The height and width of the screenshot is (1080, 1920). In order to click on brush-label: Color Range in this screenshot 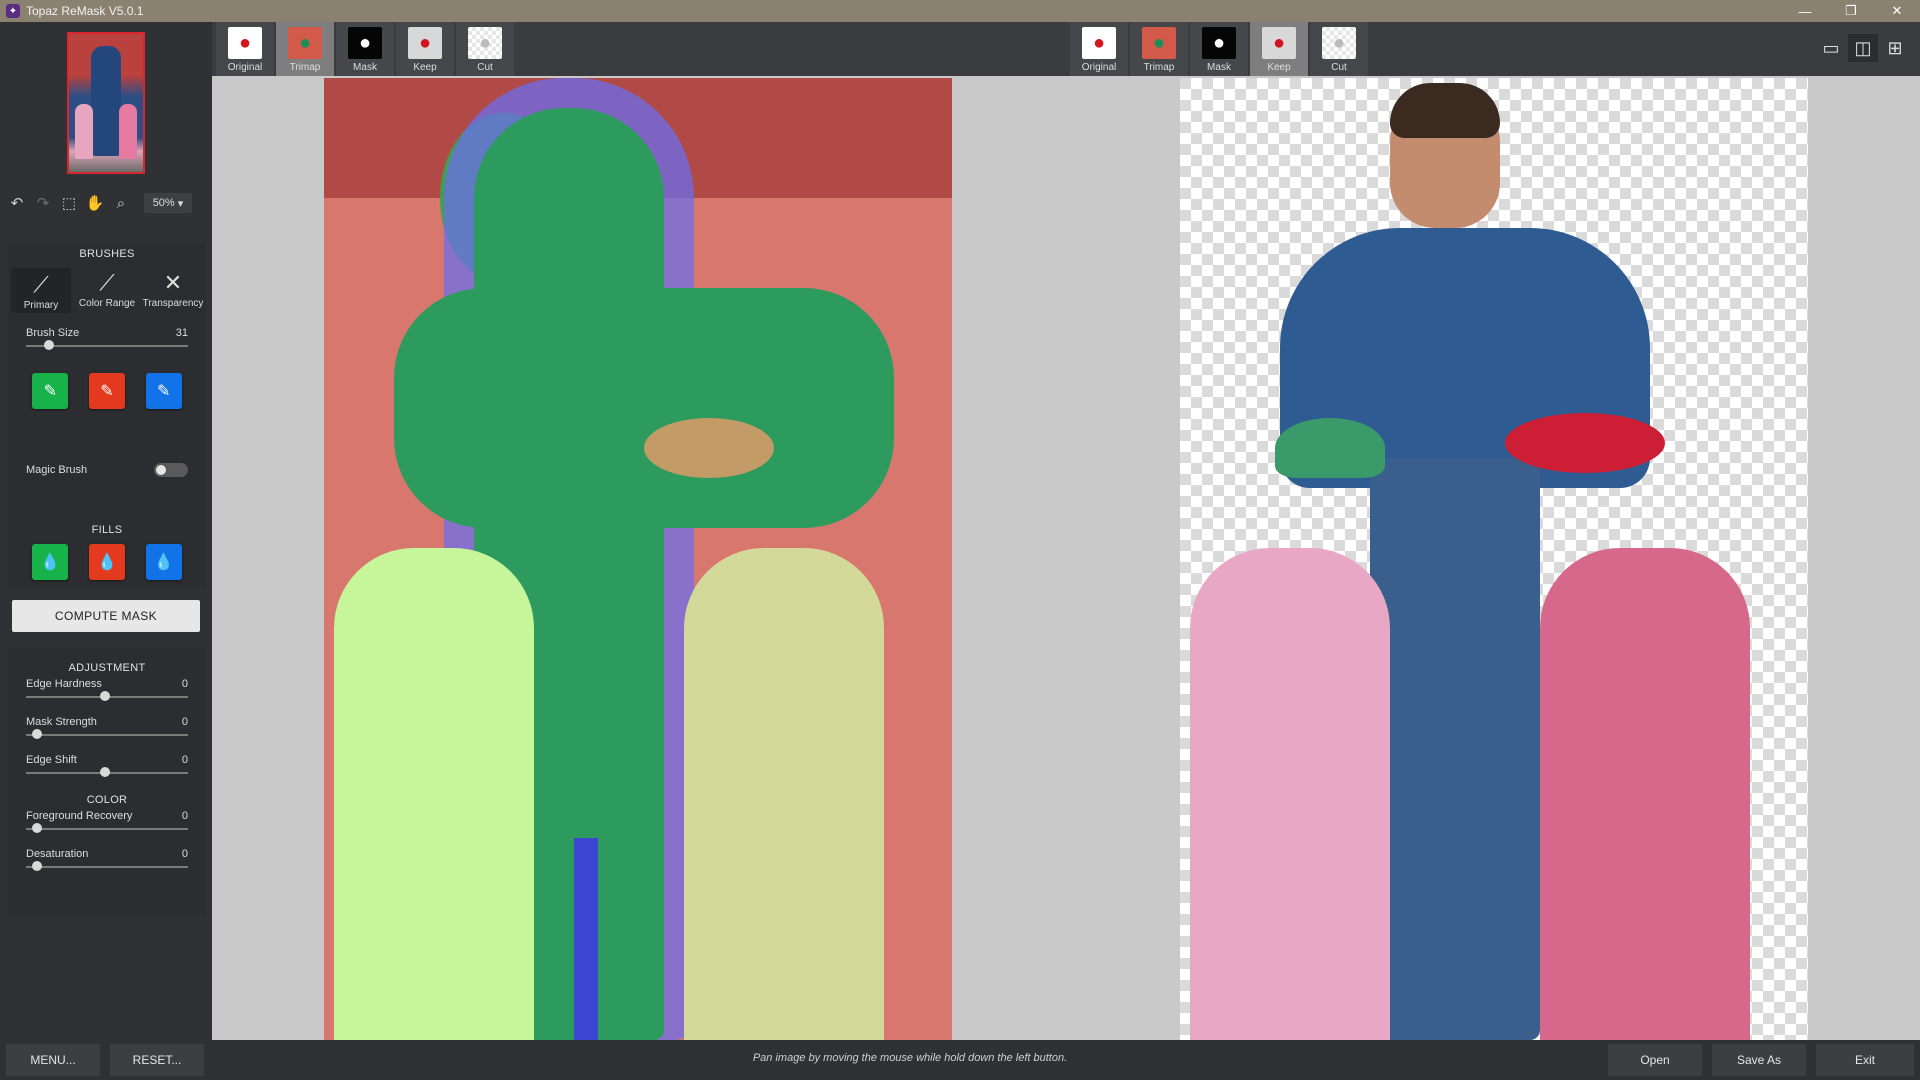, I will do `click(107, 303)`.